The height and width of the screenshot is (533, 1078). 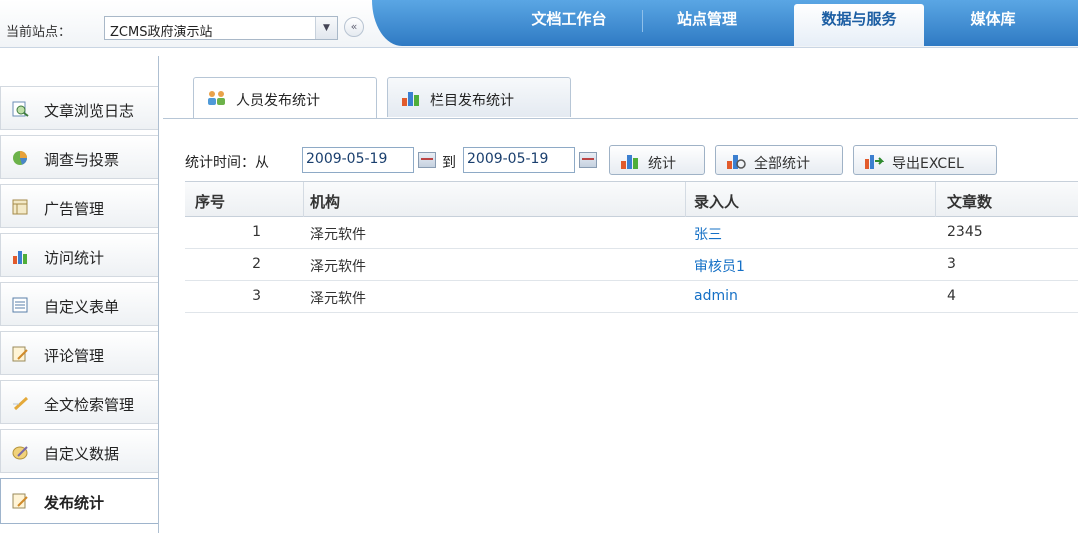 What do you see at coordinates (82, 454) in the screenshot?
I see `sidebar-item-label: 自定义数据` at bounding box center [82, 454].